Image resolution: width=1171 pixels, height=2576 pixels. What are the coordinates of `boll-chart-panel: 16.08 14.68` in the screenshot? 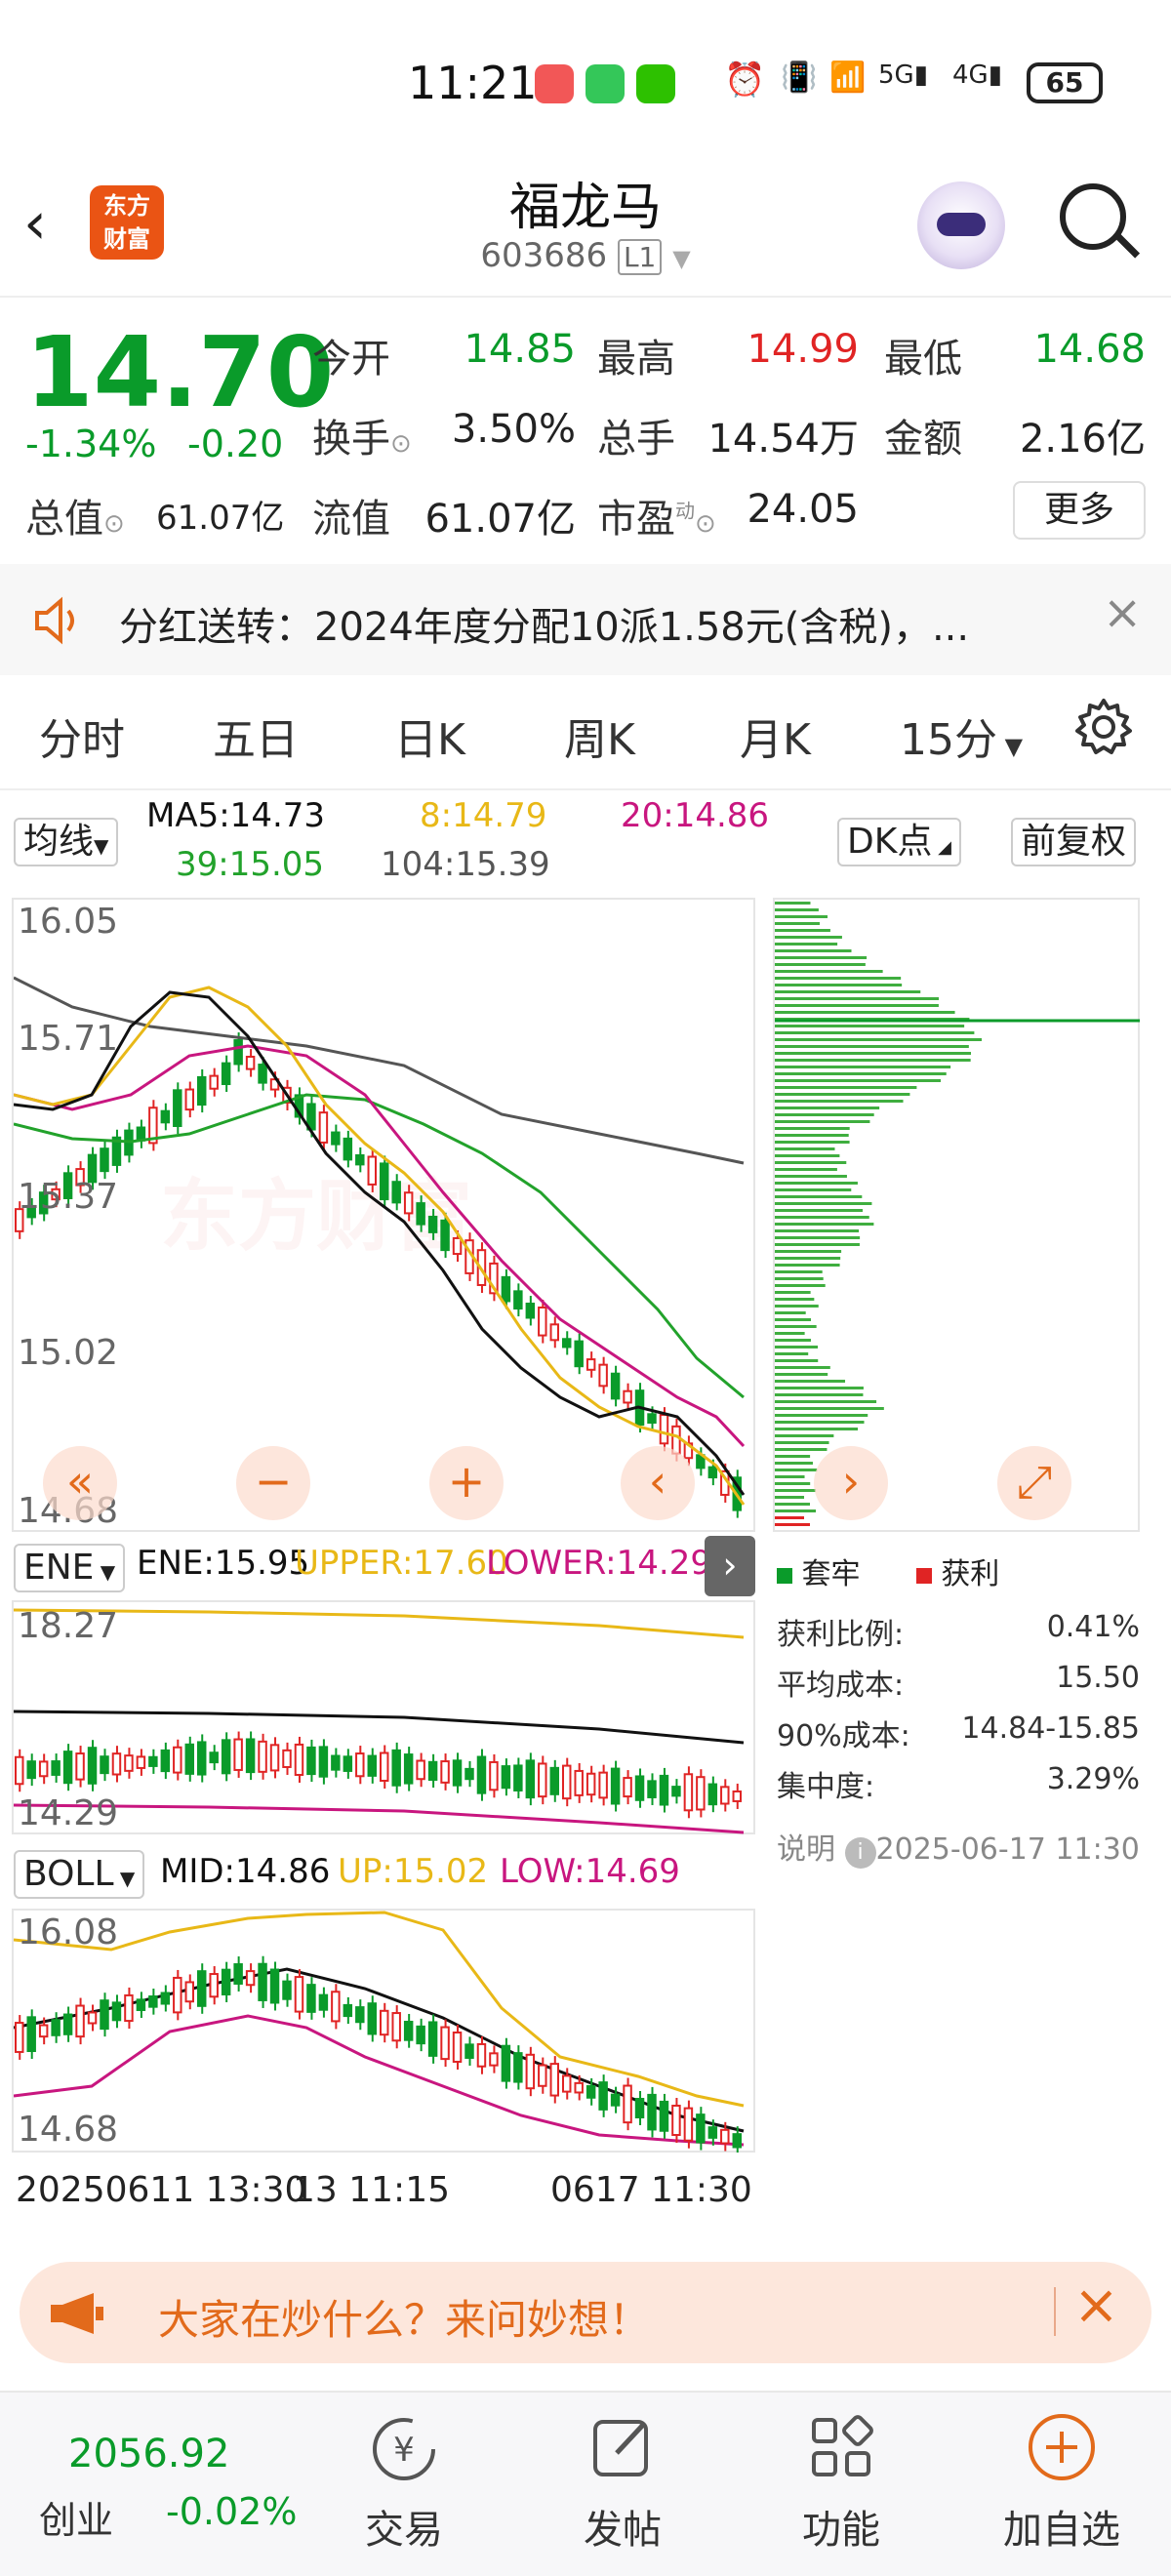 It's located at (383, 2031).